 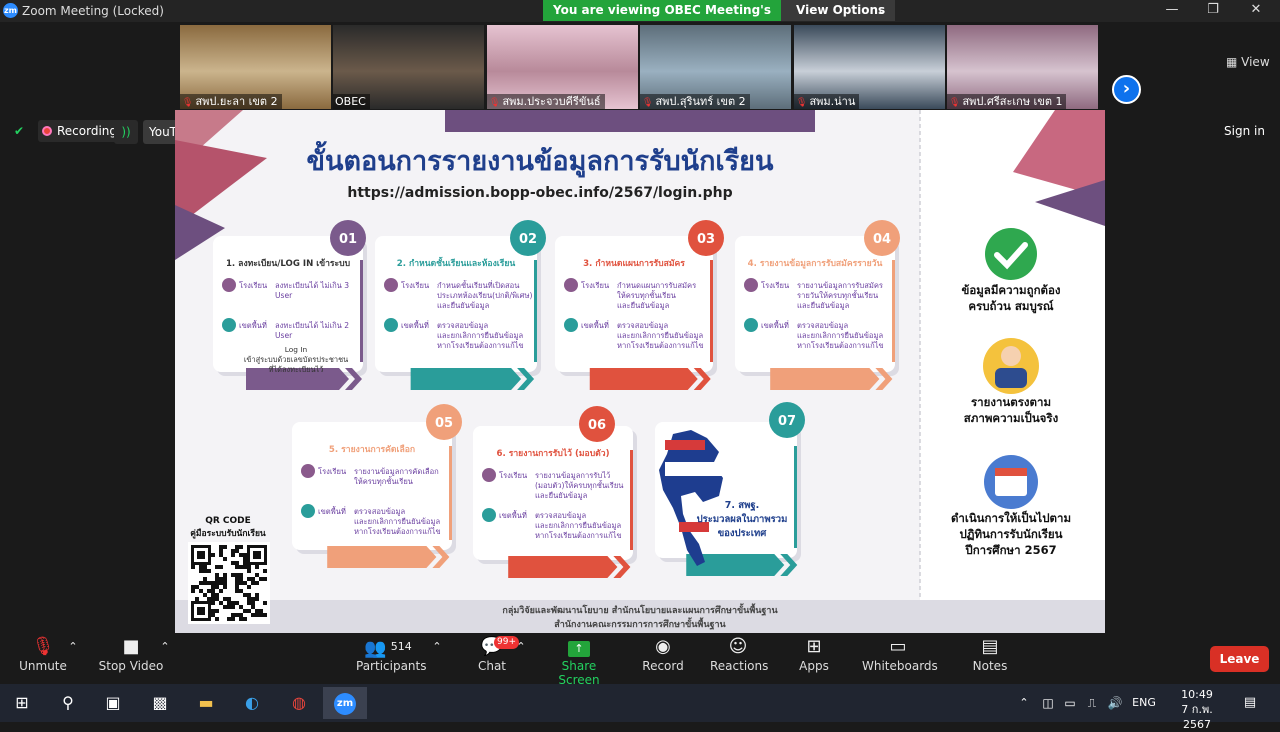 What do you see at coordinates (492, 666) in the screenshot?
I see `chat-label: Chat` at bounding box center [492, 666].